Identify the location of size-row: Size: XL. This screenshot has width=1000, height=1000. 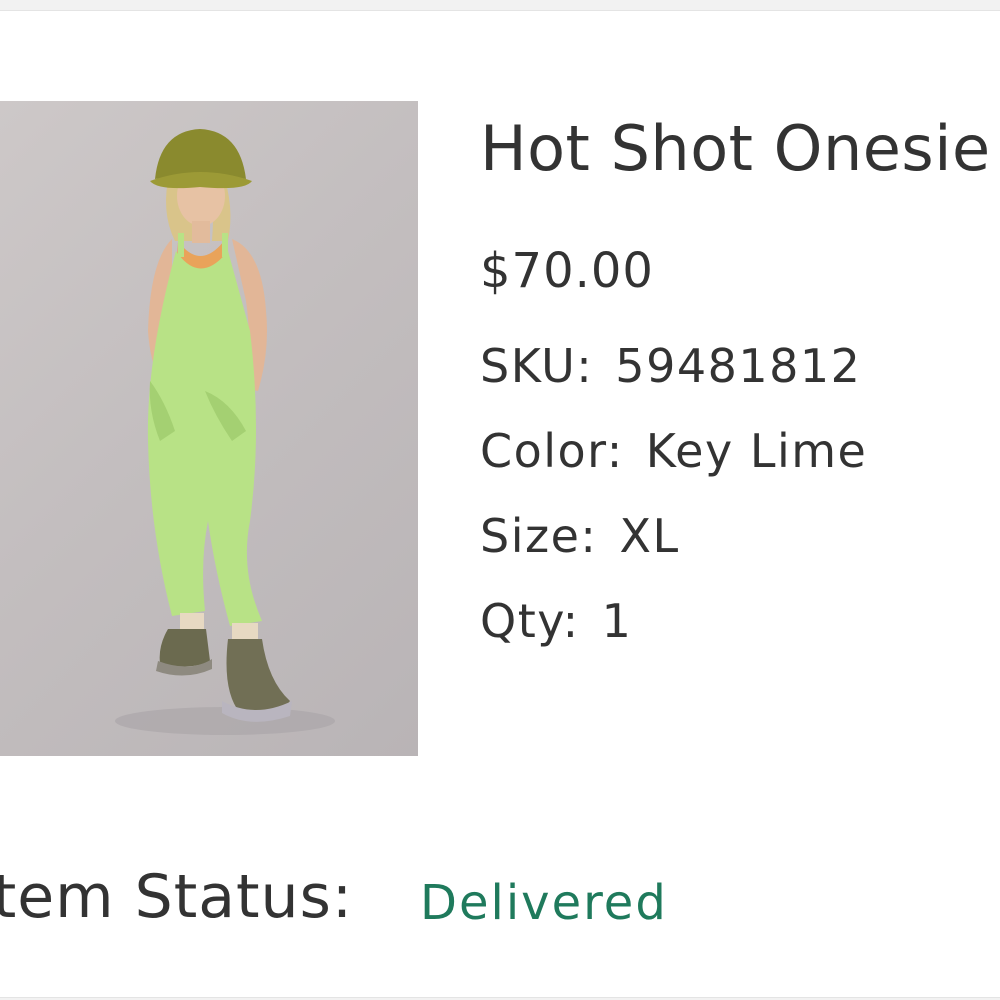
(580, 536).